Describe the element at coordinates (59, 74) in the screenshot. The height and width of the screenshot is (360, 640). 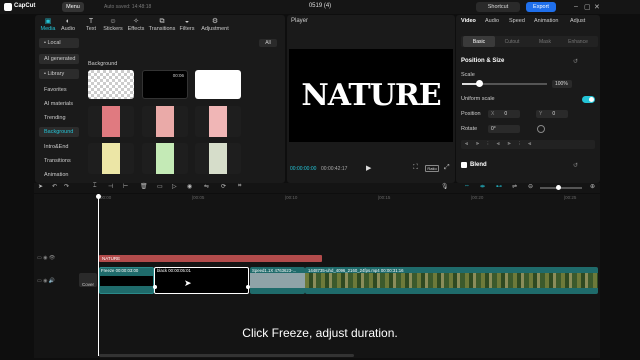
I see `sidebar-item-library: • Library` at that location.